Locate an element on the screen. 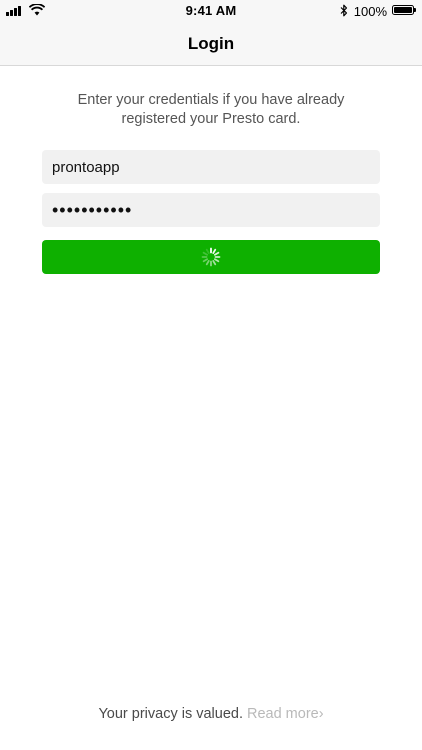 The height and width of the screenshot is (750, 422). battery-fill is located at coordinates (403, 10).